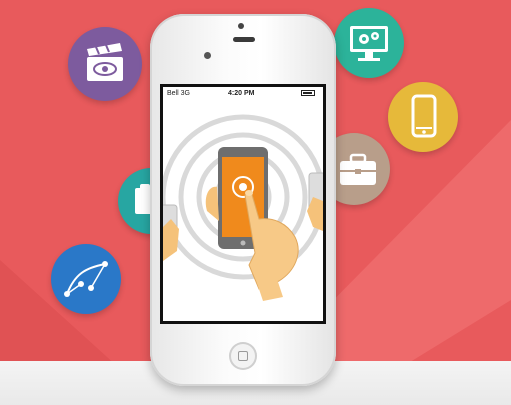 The height and width of the screenshot is (405, 511). I want to click on carrier-label: Bell 3G, so click(178, 93).